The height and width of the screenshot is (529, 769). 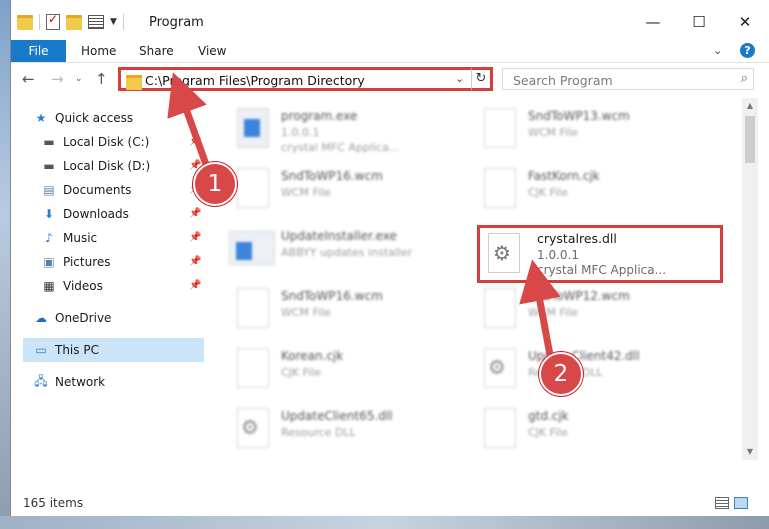 What do you see at coordinates (49, 214) in the screenshot?
I see `downloads-icon: ⬇` at bounding box center [49, 214].